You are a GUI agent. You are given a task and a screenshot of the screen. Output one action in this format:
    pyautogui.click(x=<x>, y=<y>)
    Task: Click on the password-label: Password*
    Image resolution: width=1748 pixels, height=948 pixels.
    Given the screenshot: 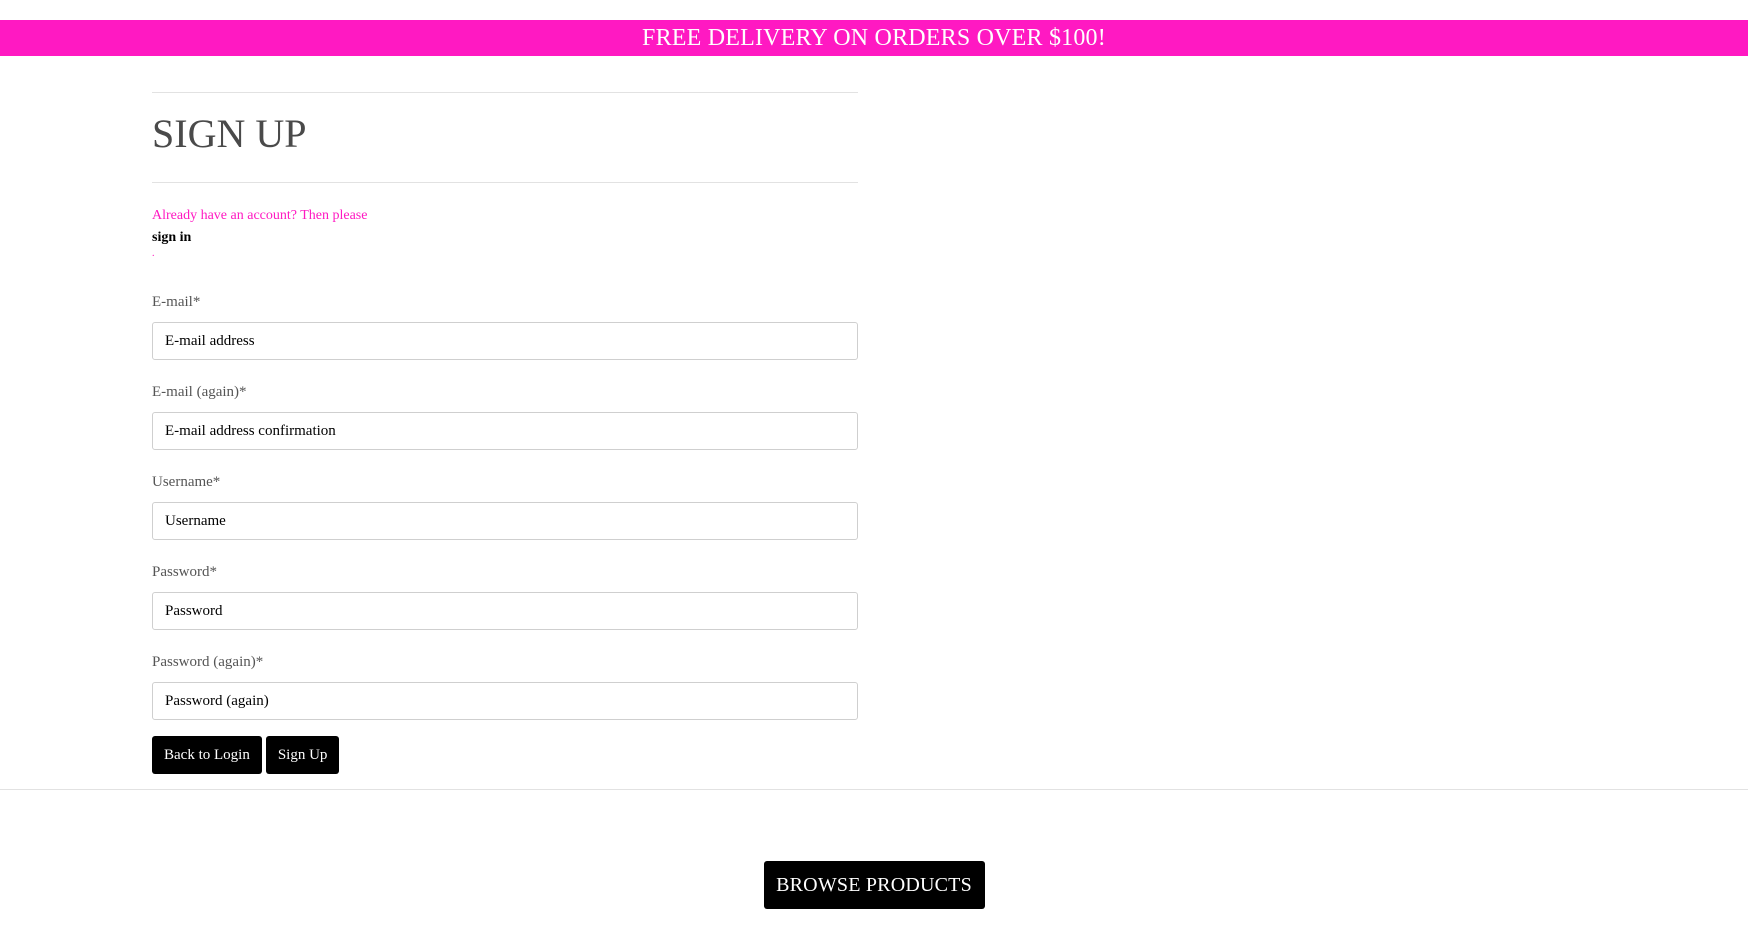 What is the action you would take?
    pyautogui.click(x=185, y=572)
    